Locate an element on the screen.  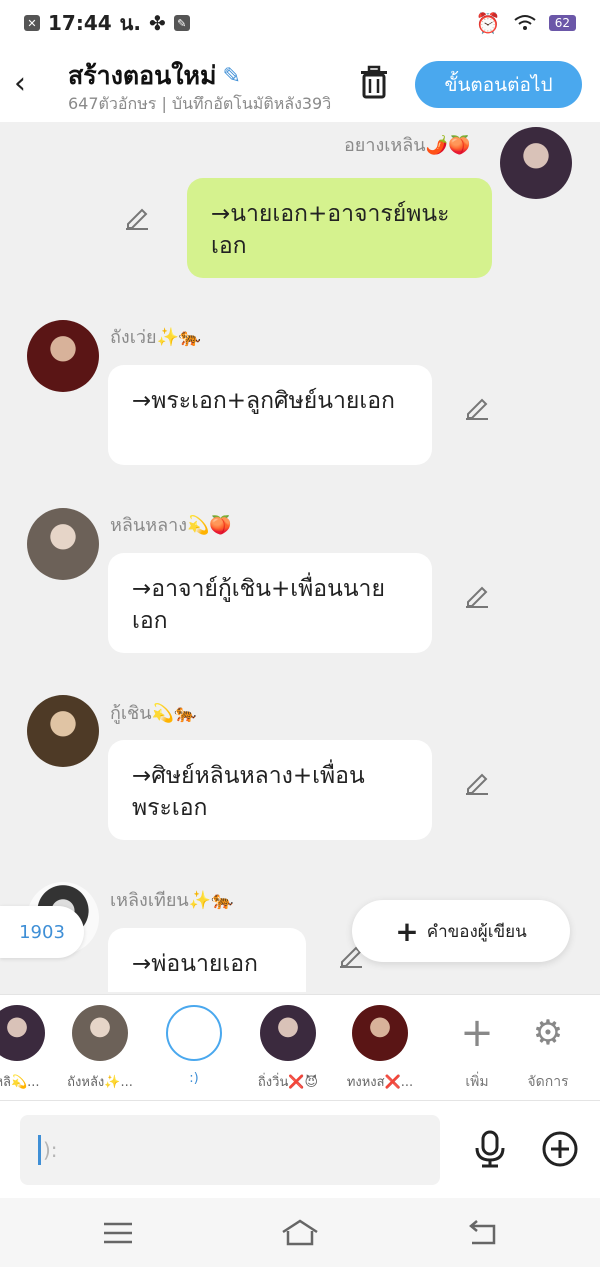
edit-title-icon: ✎ is located at coordinates (231, 76).